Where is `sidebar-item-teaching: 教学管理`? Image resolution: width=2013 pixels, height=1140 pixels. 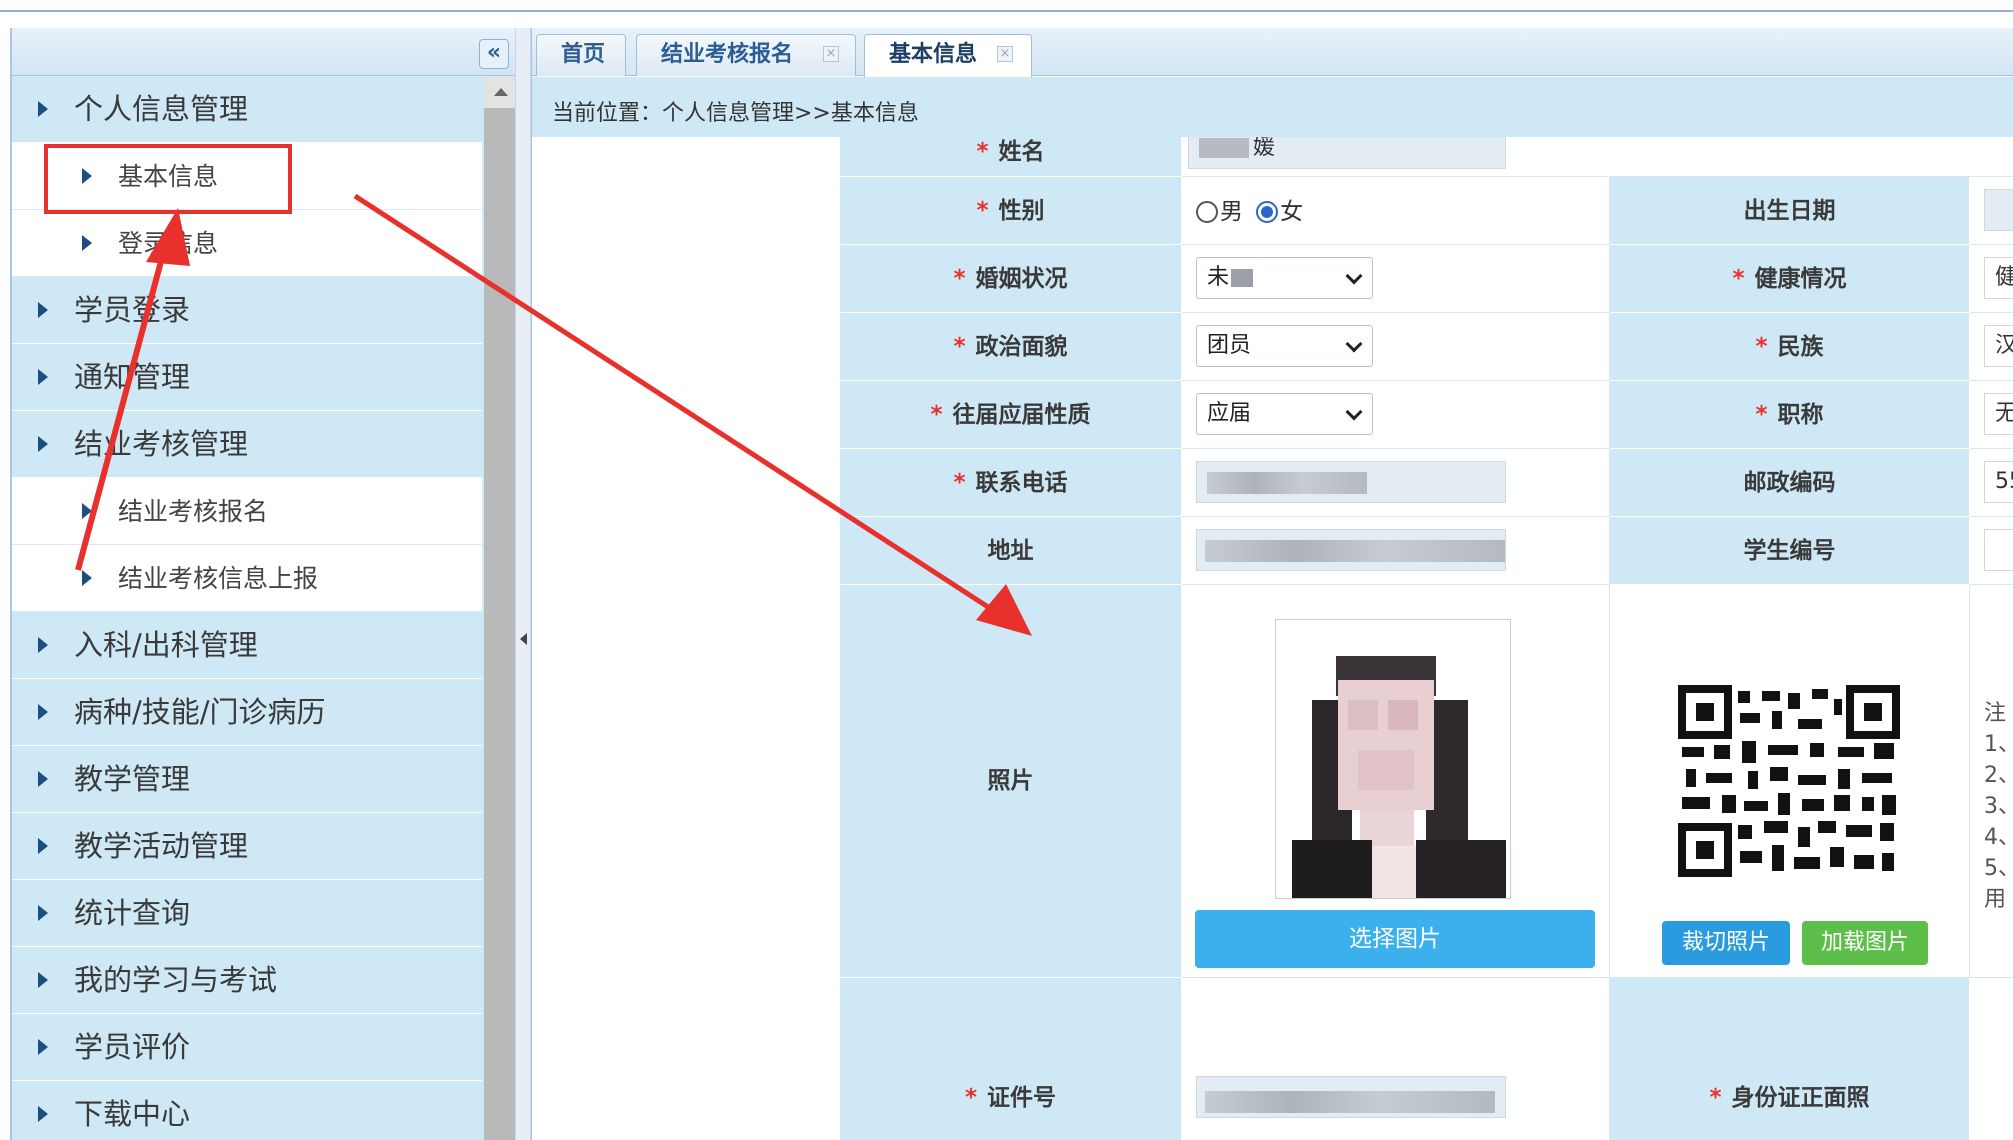
sidebar-item-teaching: 教学管理 is located at coordinates (247, 779).